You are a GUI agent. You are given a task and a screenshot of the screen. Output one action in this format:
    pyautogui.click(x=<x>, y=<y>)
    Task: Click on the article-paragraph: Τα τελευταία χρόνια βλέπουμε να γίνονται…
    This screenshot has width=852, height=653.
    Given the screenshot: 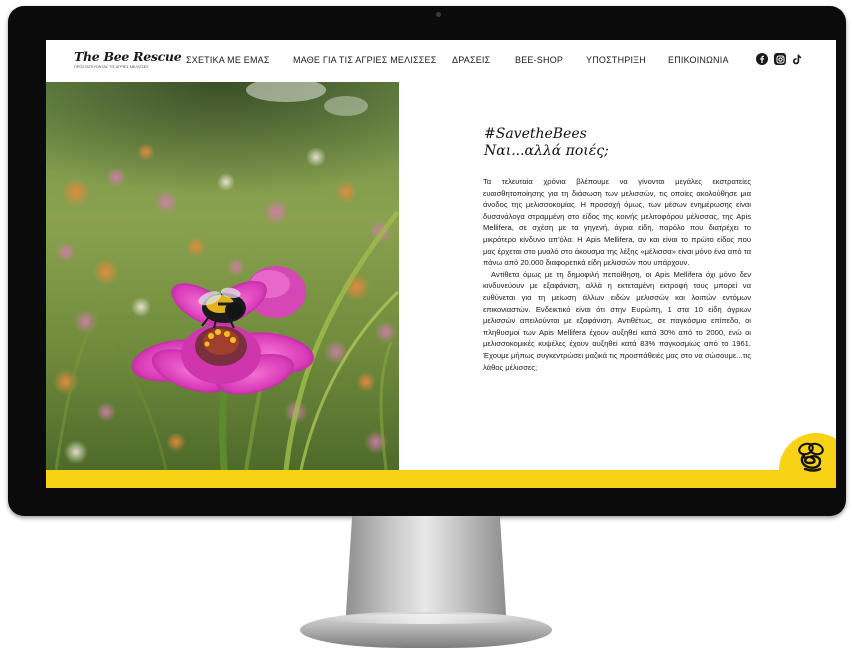 What is the action you would take?
    pyautogui.click(x=617, y=222)
    